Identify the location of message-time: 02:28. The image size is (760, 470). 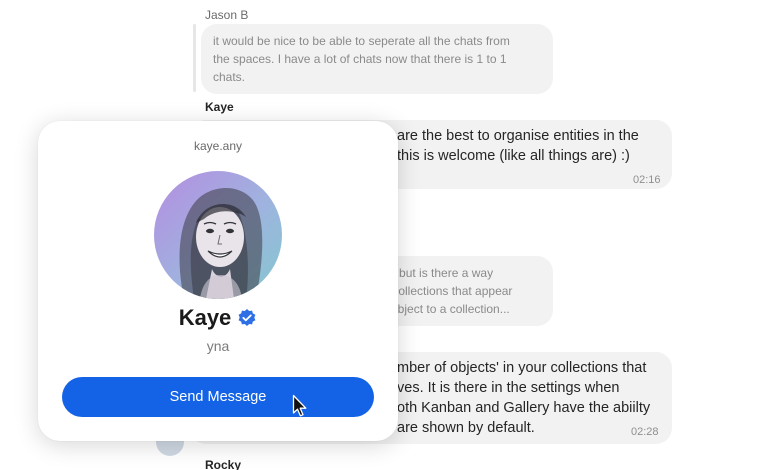
(645, 432).